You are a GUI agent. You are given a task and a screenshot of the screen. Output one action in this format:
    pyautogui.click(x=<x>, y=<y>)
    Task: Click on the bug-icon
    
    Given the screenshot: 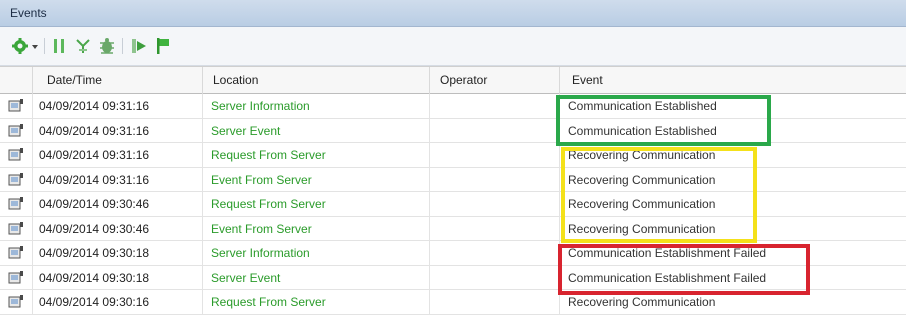 What is the action you would take?
    pyautogui.click(x=107, y=46)
    